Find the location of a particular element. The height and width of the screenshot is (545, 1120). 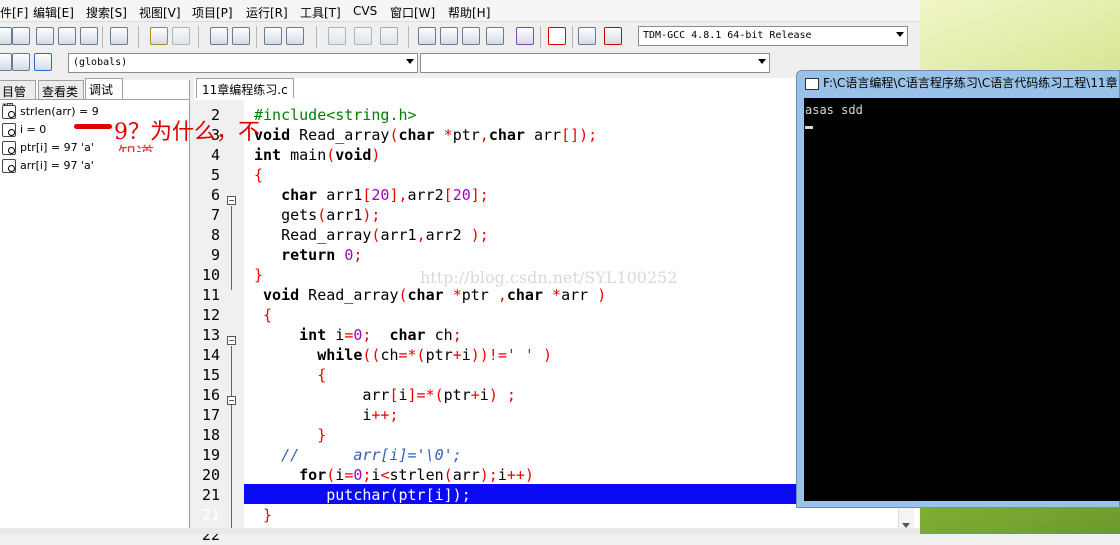

scope-select: (globals) is located at coordinates (243, 63).